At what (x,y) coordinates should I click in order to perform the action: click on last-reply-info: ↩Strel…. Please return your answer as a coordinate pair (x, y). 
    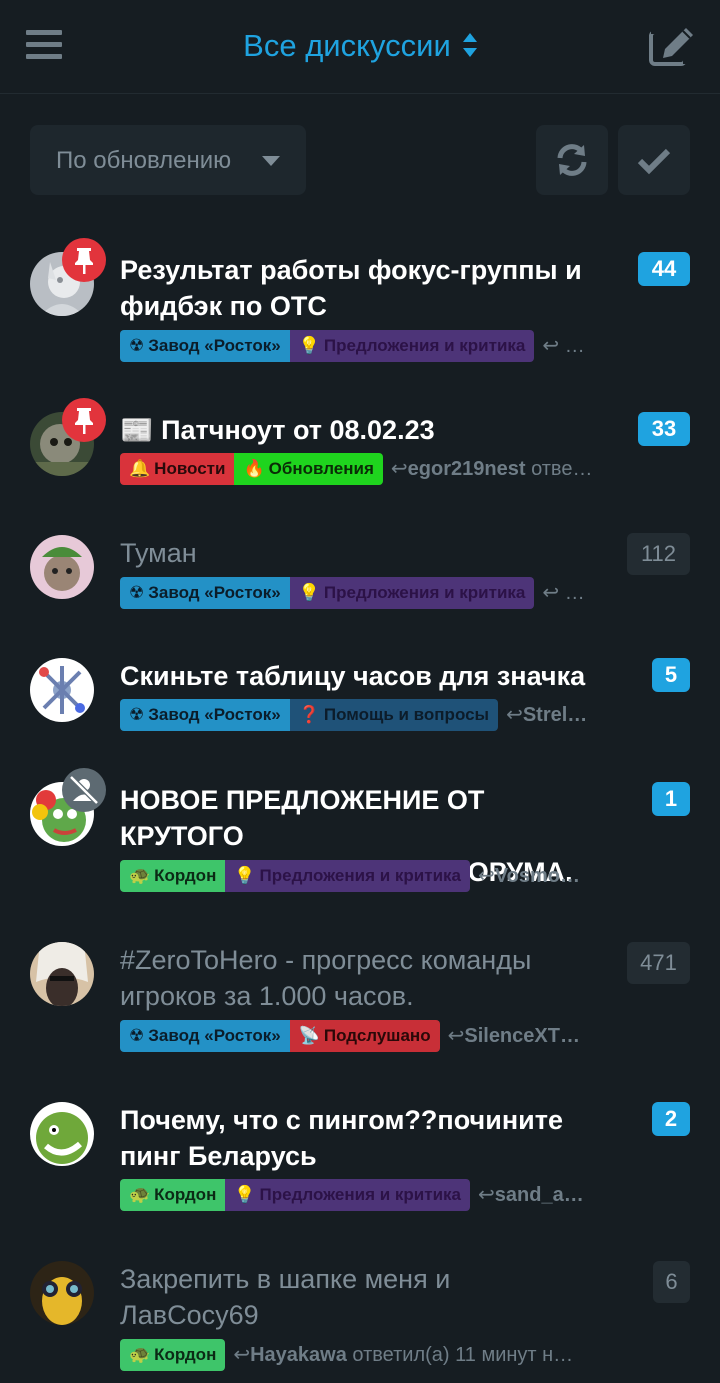
    Looking at the image, I should click on (546, 715).